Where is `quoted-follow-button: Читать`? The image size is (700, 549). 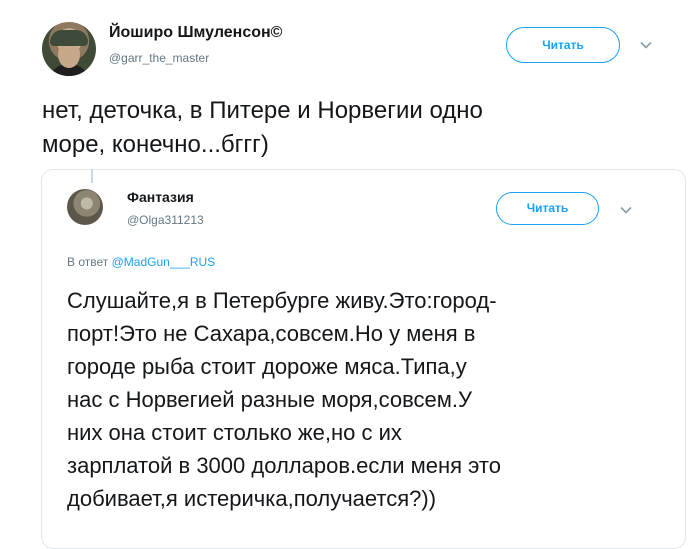 quoted-follow-button: Читать is located at coordinates (547, 208).